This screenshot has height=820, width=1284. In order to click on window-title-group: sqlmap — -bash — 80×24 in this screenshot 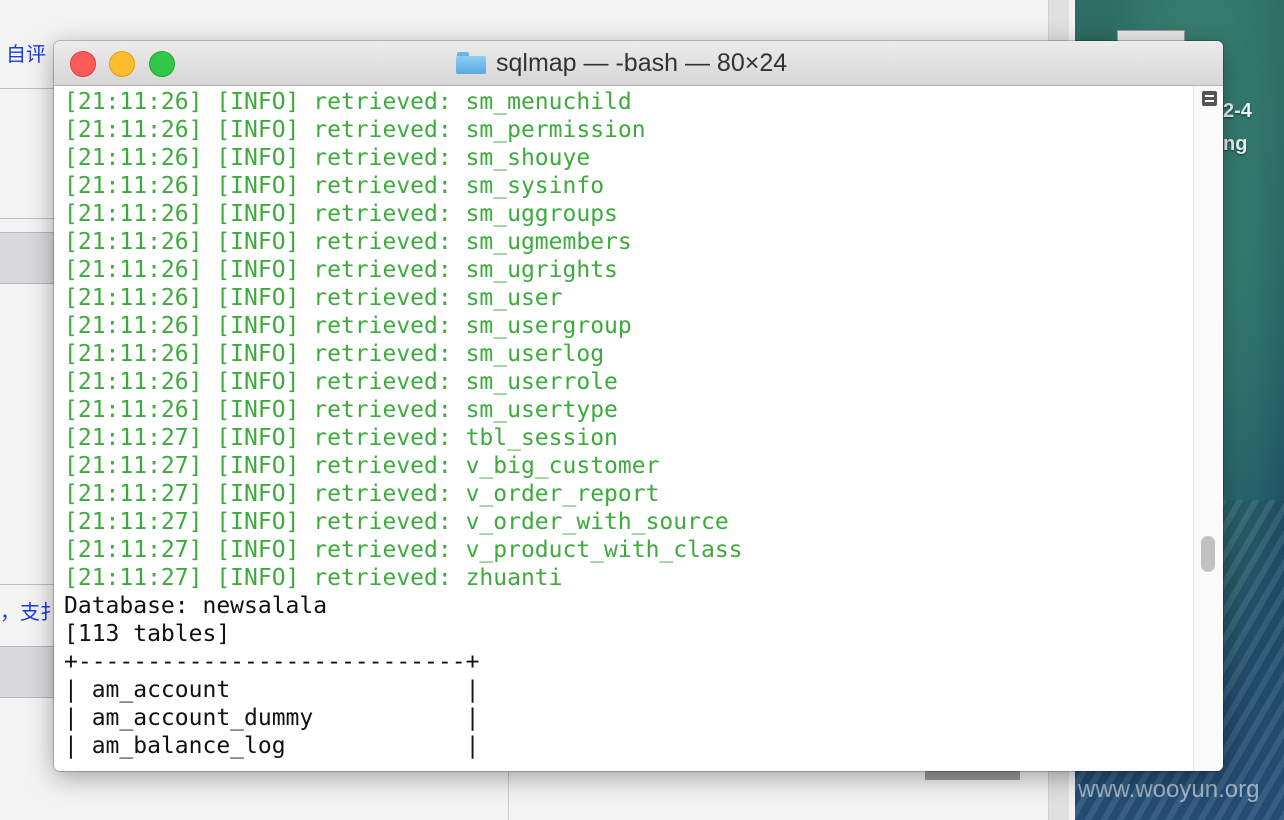, I will do `click(621, 63)`.